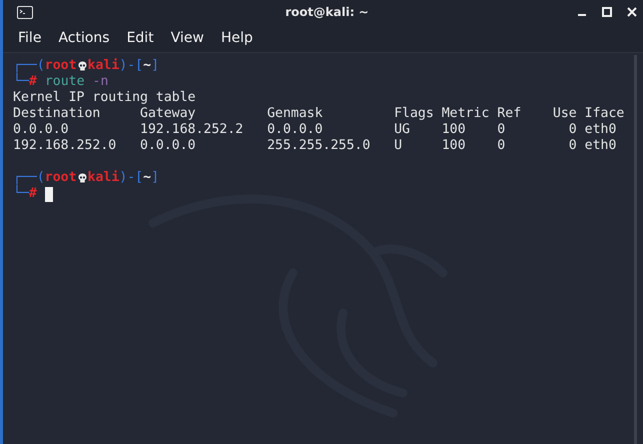  Describe the element at coordinates (314, 146) in the screenshot. I see `output-line: 192.168.252.0 0.0.0.0 255.255.255.0 U 100 0 0 eth0` at that location.